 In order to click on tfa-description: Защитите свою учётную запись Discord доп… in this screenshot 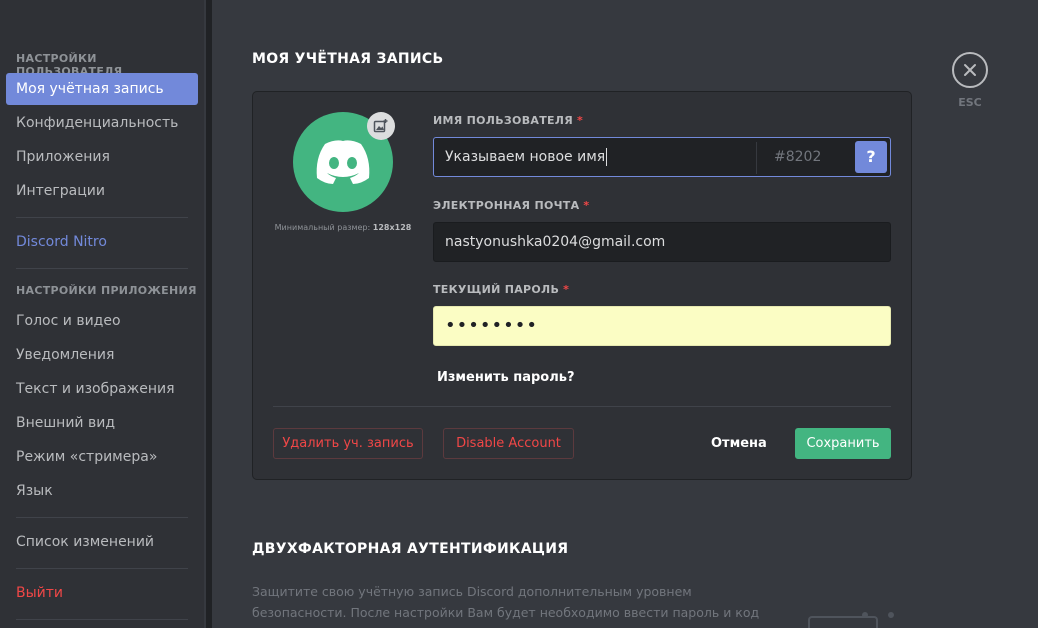, I will do `click(506, 606)`.